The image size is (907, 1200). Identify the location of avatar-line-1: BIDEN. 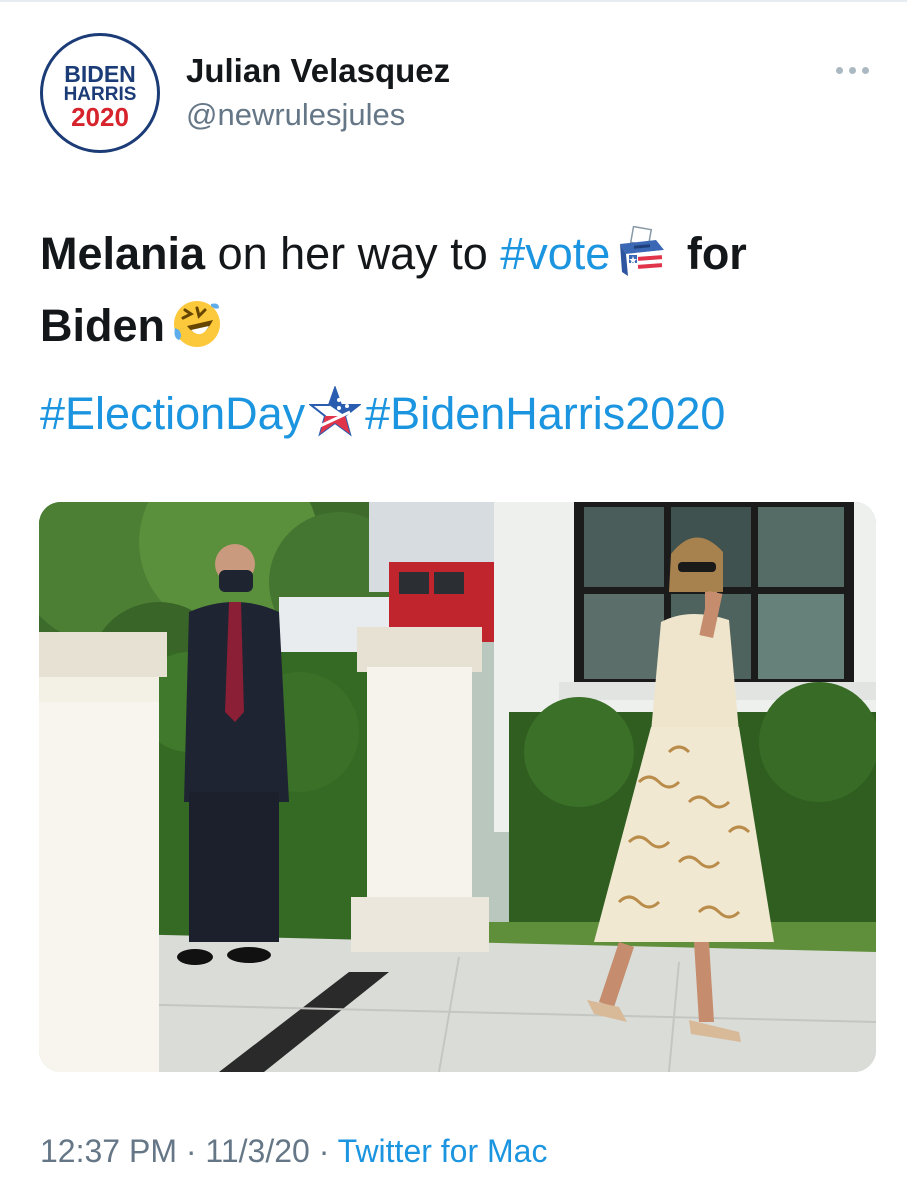
(100, 74).